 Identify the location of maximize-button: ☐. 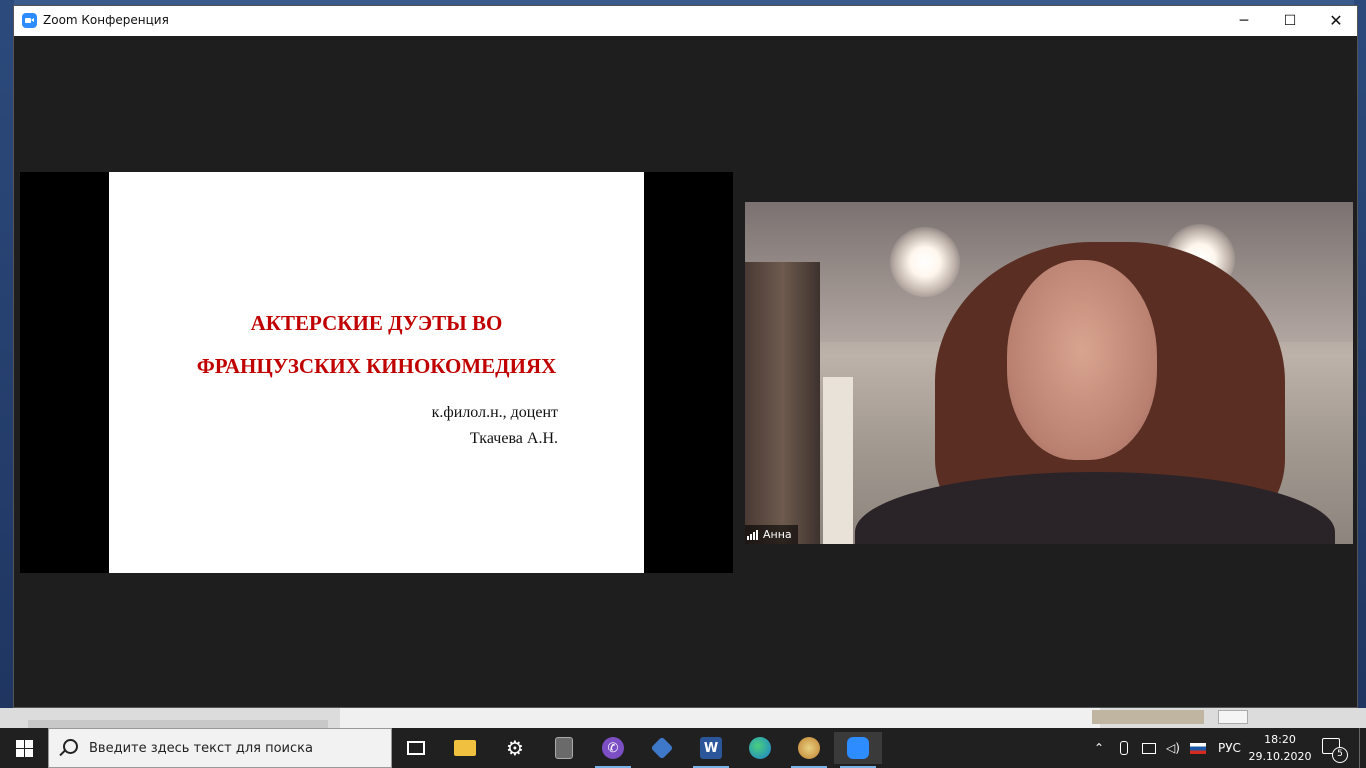
(1290, 21).